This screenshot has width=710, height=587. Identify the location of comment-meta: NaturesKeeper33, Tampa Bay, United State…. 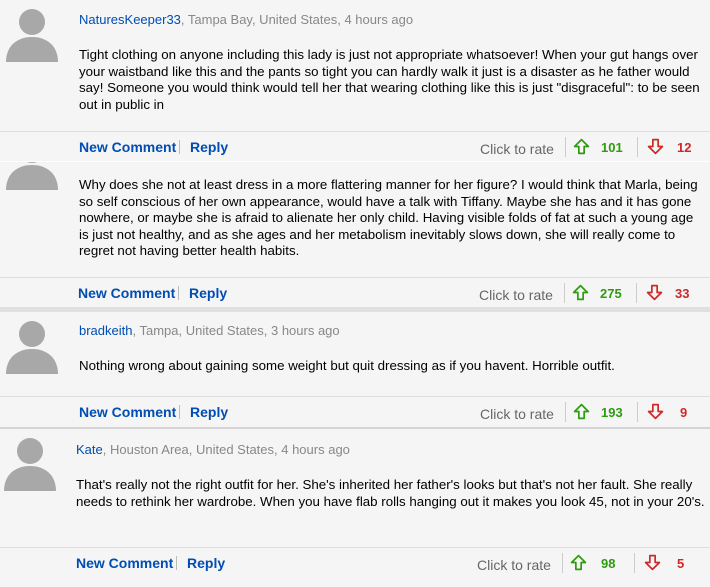
(246, 19).